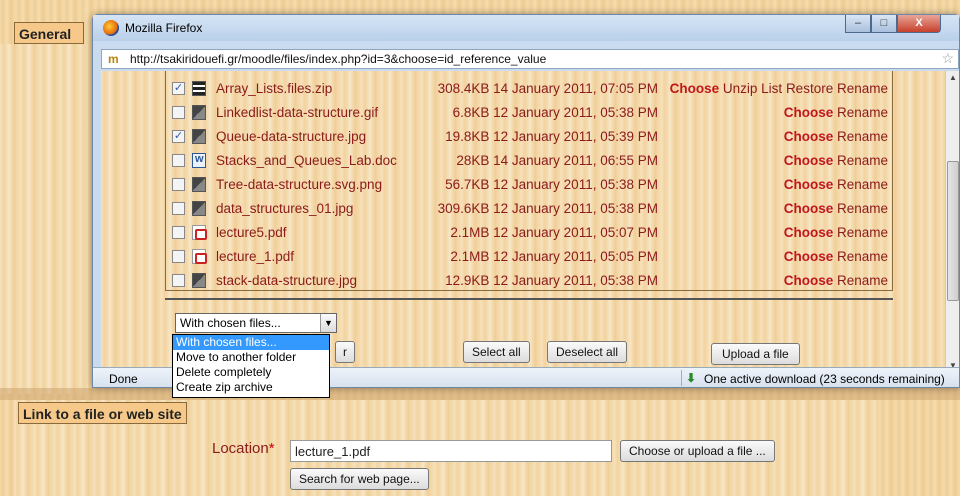 Image resolution: width=960 pixels, height=496 pixels. What do you see at coordinates (742, 88) in the screenshot?
I see `action-unzip-link: Unzip` at bounding box center [742, 88].